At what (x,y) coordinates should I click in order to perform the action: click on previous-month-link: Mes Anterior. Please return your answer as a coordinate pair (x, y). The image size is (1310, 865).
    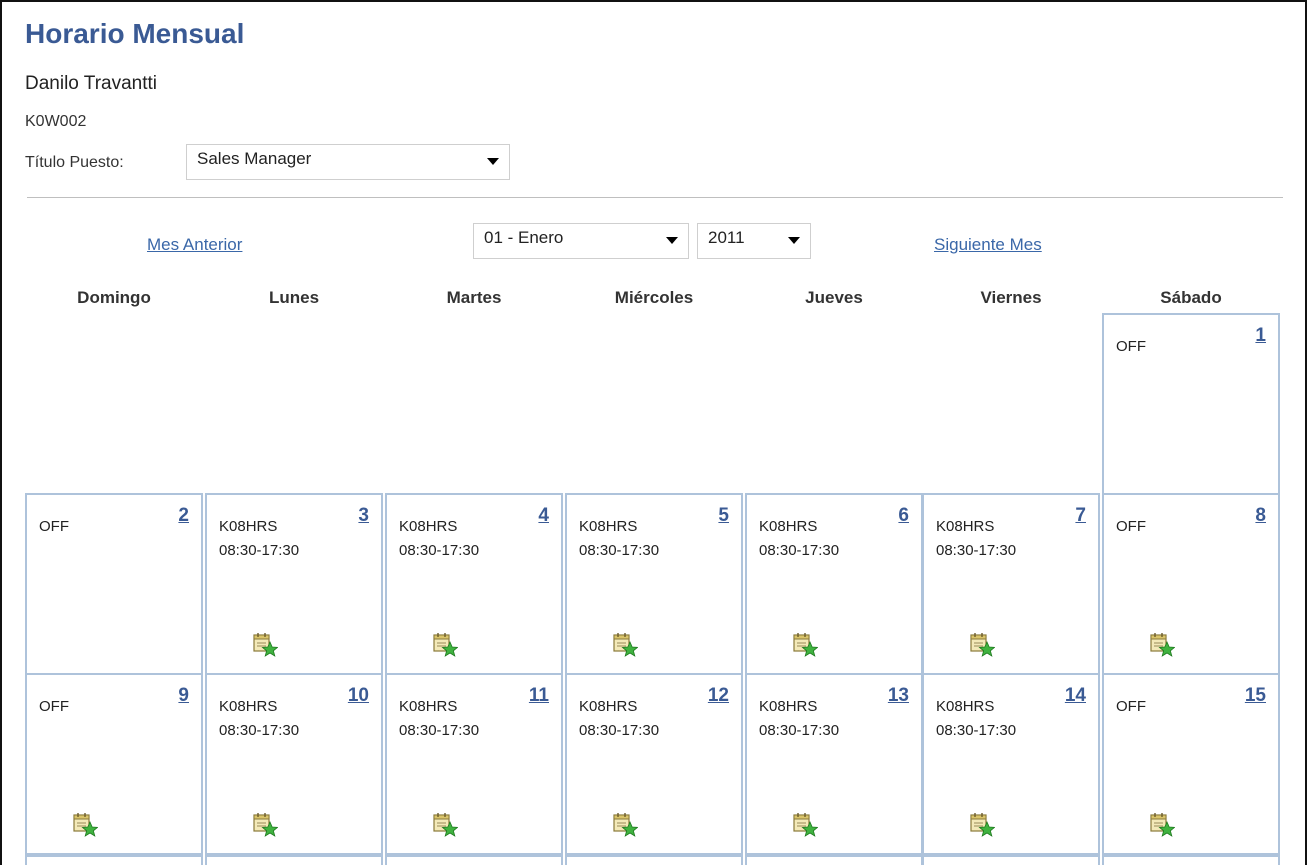
    Looking at the image, I should click on (194, 245).